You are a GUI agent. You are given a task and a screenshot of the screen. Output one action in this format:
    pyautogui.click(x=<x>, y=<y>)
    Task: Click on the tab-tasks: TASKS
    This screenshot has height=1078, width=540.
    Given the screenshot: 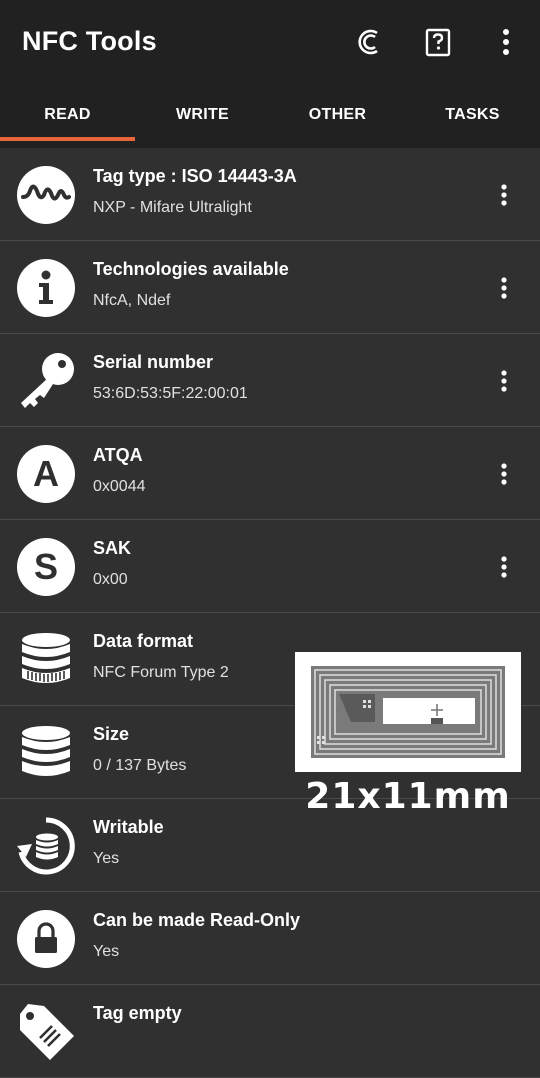 What is the action you would take?
    pyautogui.click(x=472, y=115)
    